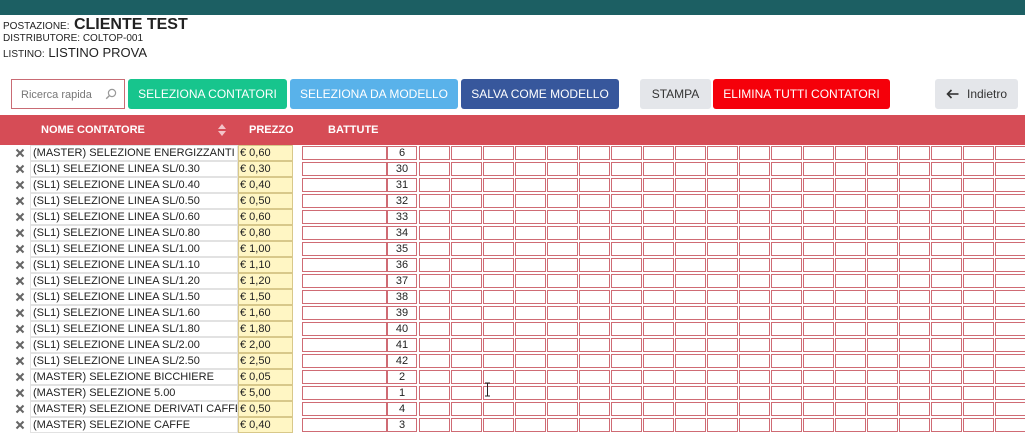  What do you see at coordinates (402, 217) in the screenshot?
I see `battute-number: 33` at bounding box center [402, 217].